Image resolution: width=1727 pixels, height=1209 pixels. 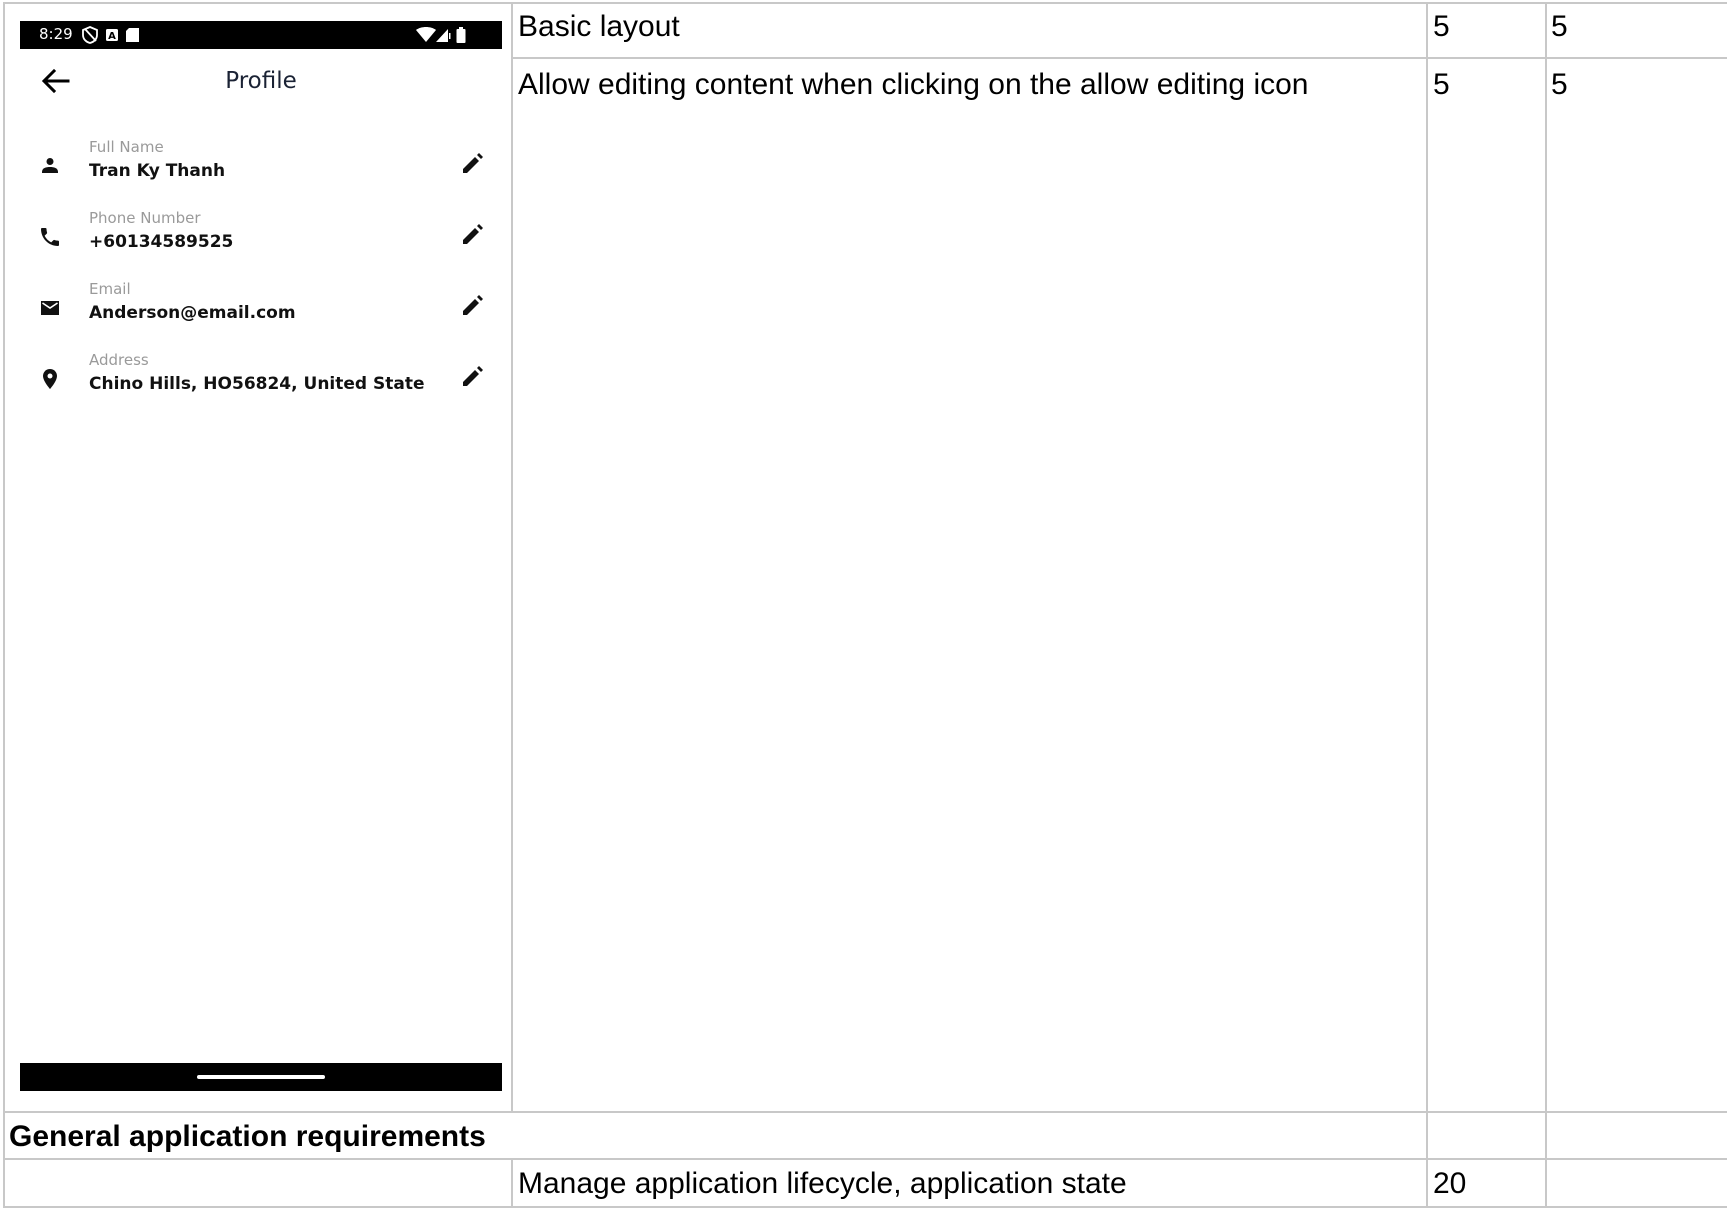 What do you see at coordinates (110, 289) in the screenshot?
I see `field-label-email: Email` at bounding box center [110, 289].